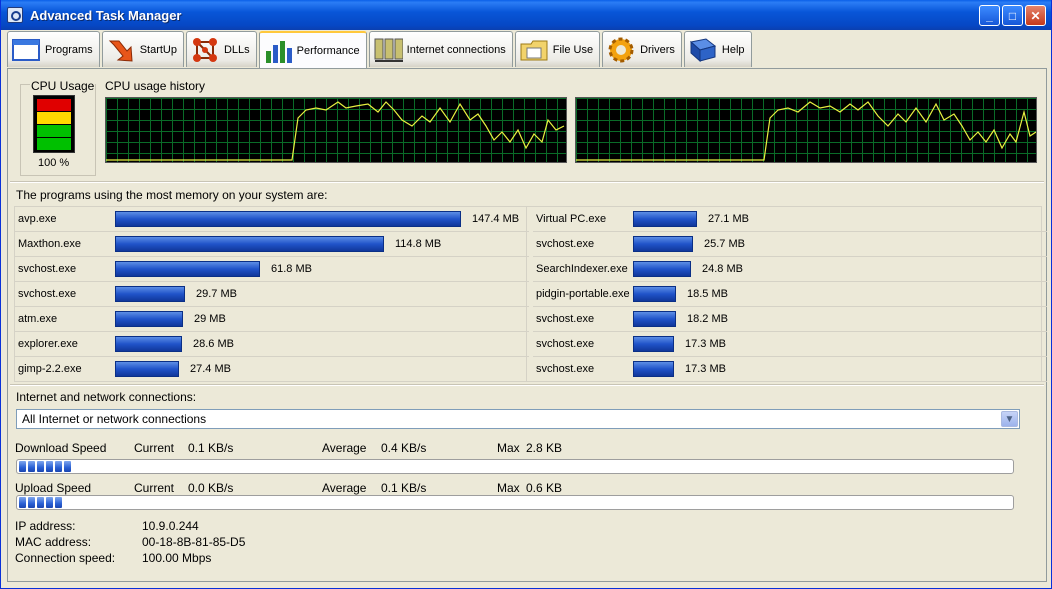 The width and height of the screenshot is (1052, 589). I want to click on memory-row: Virtual PC.exe 27.1 MB, so click(790, 219).